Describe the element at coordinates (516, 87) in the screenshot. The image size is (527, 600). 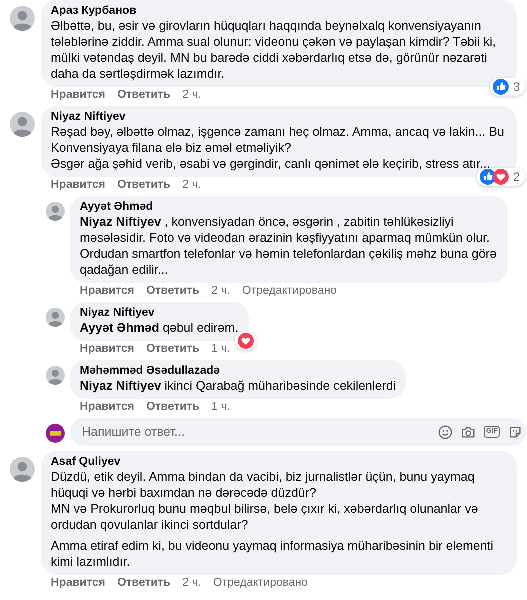
I see `reaction-count: 3` at that location.